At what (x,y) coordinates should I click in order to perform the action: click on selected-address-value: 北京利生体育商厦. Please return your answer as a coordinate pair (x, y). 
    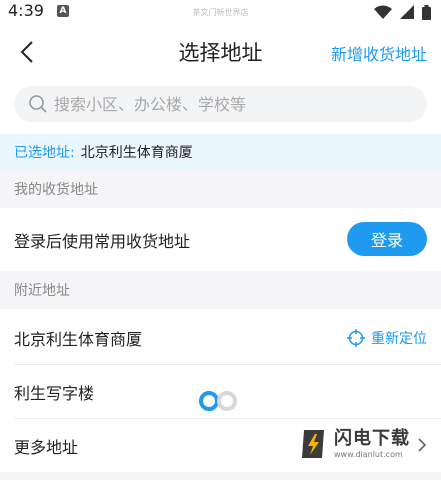
    Looking at the image, I should click on (136, 153).